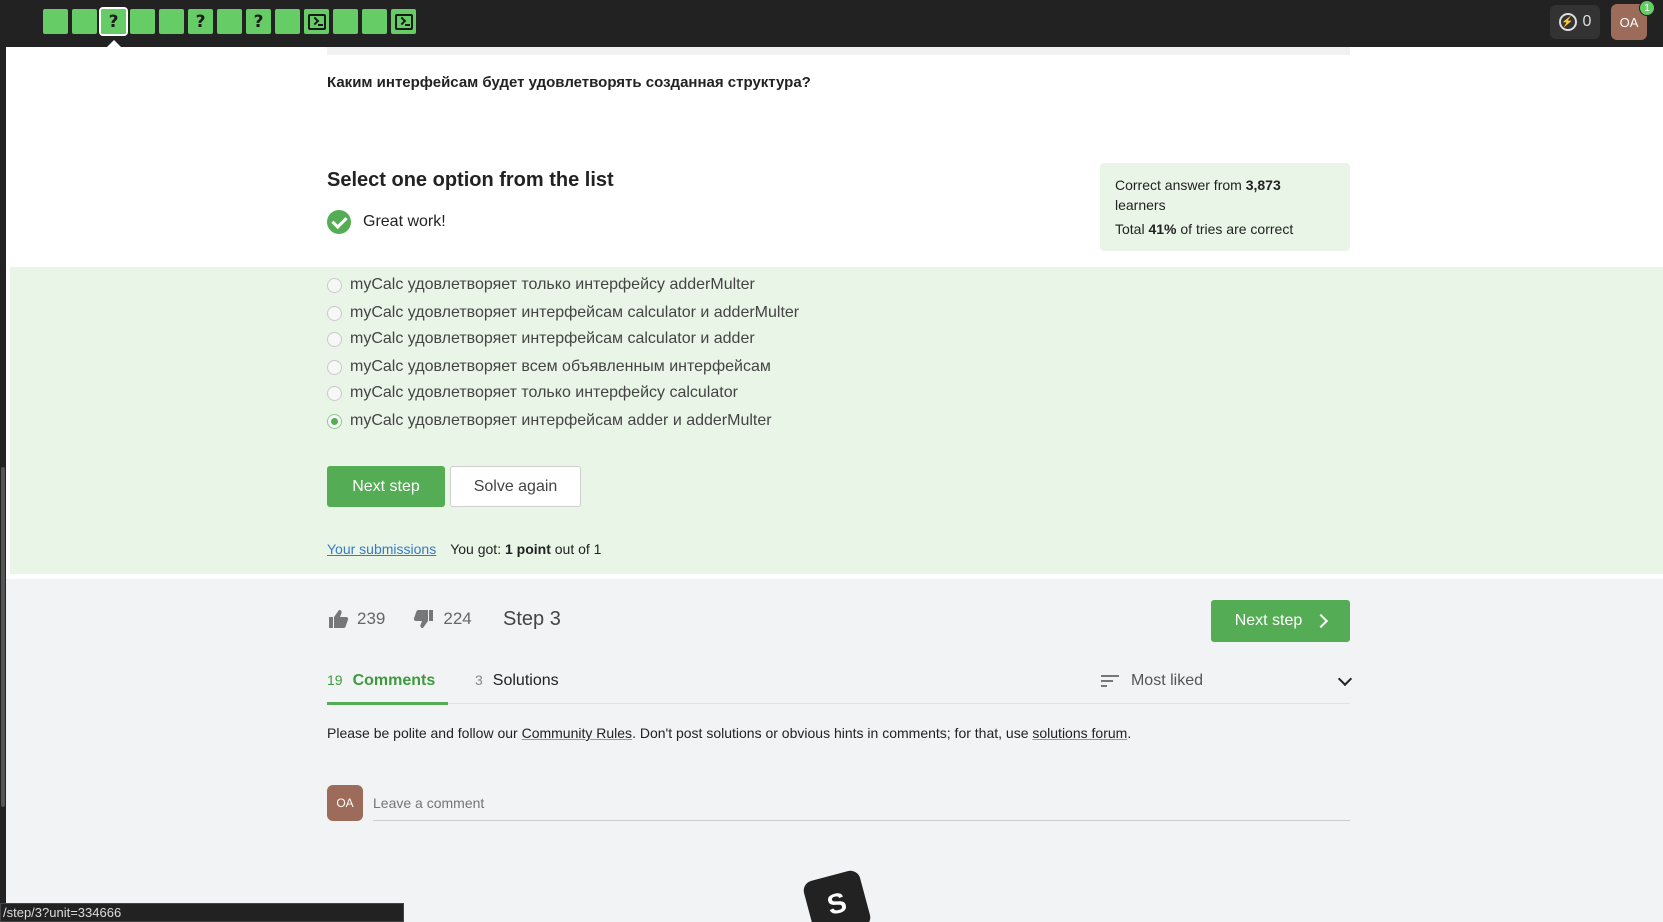 The width and height of the screenshot is (1663, 922). Describe the element at coordinates (3, 637) in the screenshot. I see `scrollbar-thumb` at that location.